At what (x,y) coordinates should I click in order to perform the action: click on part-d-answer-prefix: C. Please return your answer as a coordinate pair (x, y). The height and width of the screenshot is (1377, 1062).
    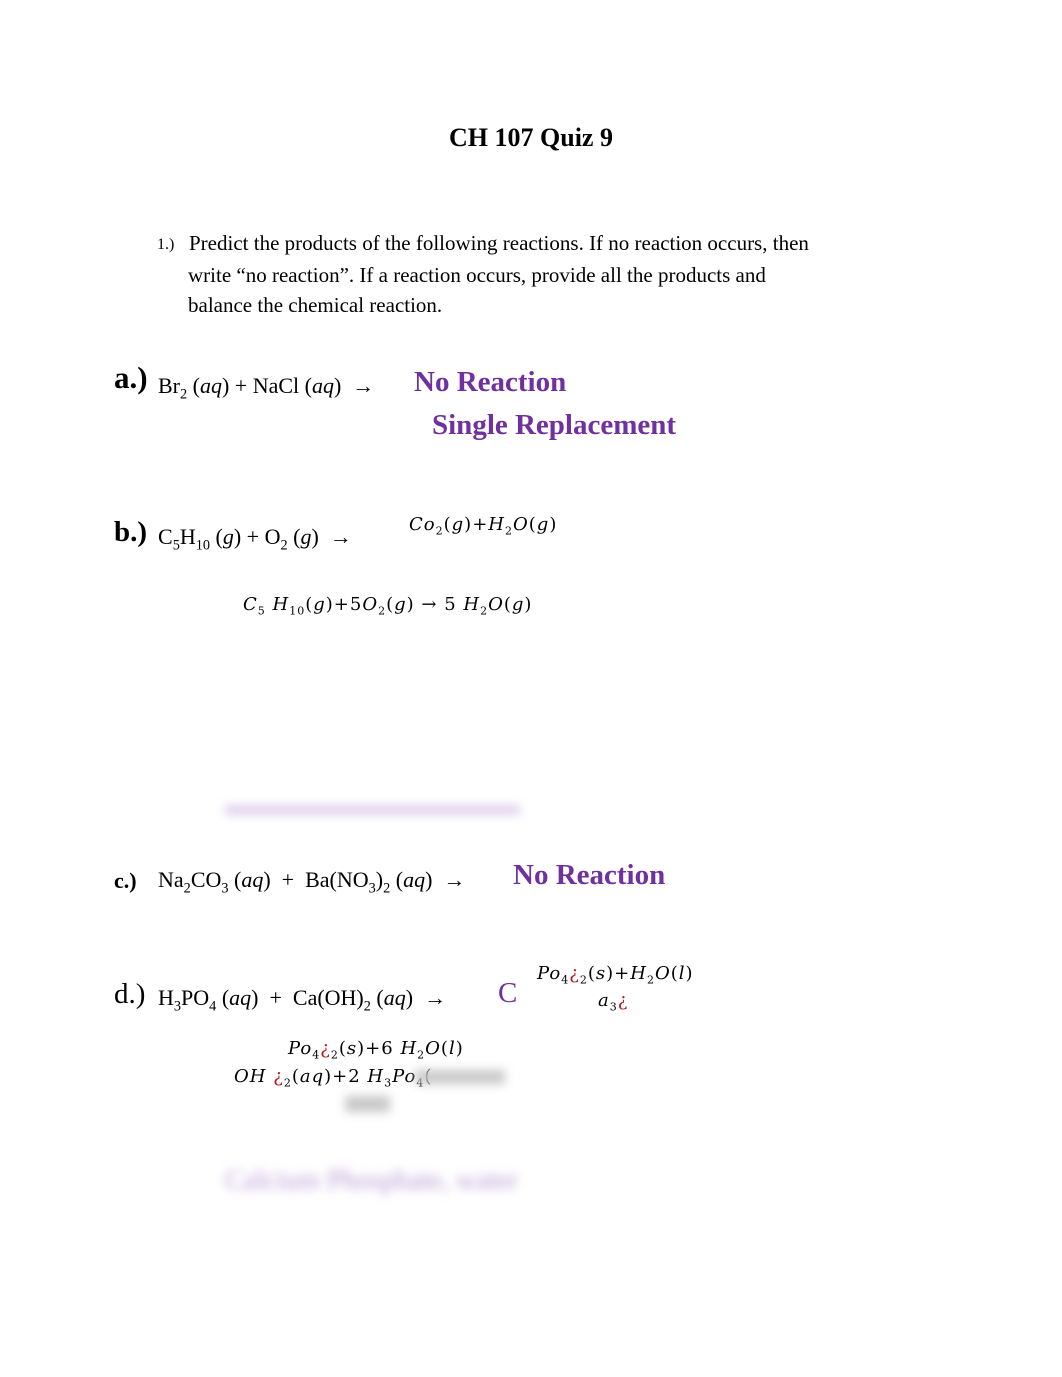
    Looking at the image, I should click on (508, 993).